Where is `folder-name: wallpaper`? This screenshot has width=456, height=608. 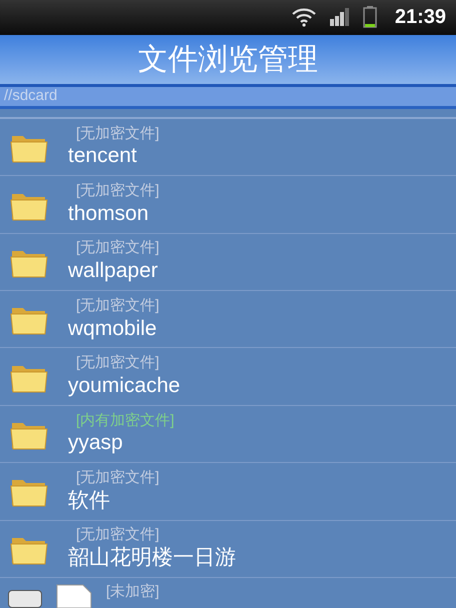 folder-name: wallpaper is located at coordinates (113, 271).